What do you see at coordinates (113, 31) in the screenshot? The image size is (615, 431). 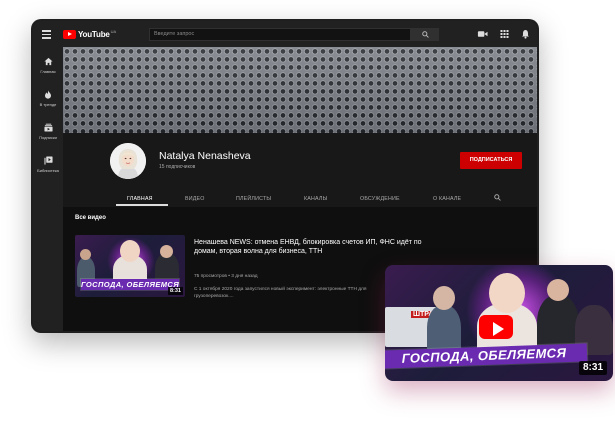 I see `logo-region: UA` at bounding box center [113, 31].